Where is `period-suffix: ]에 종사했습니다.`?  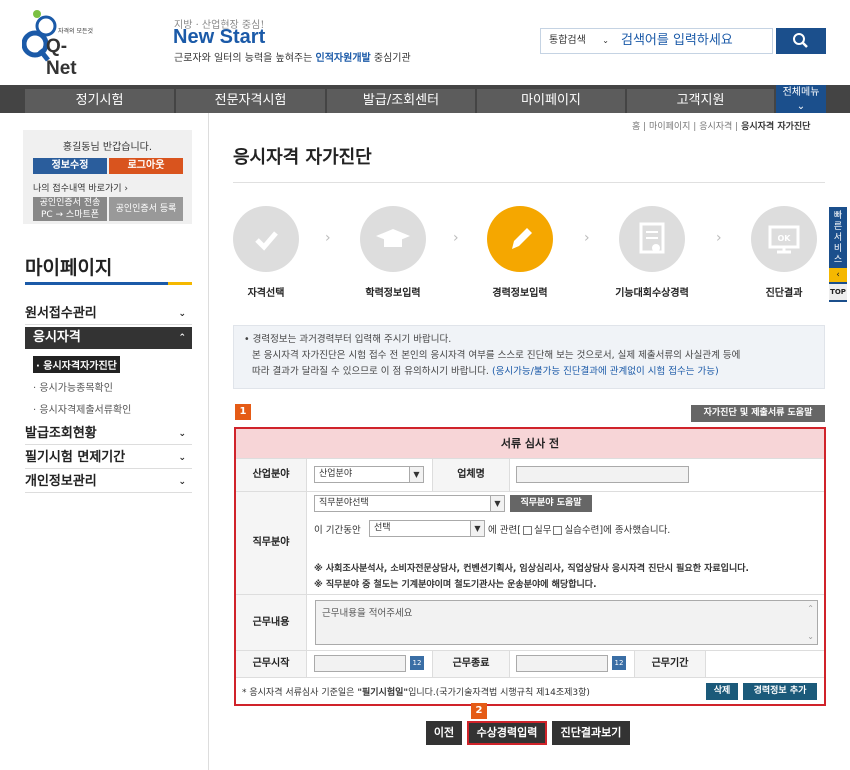
period-suffix: ]에 종사했습니다. is located at coordinates (635, 530).